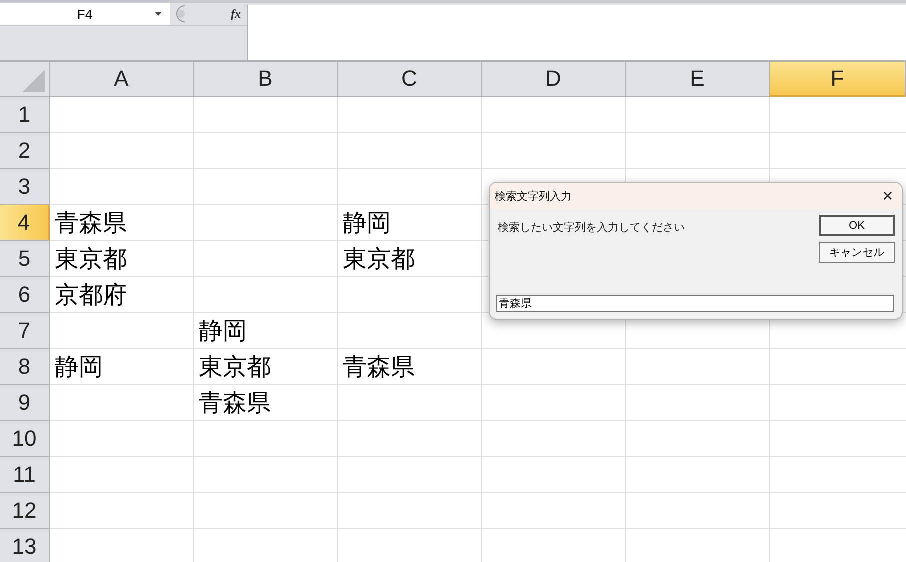  Describe the element at coordinates (838, 79) in the screenshot. I see `column-header: F` at that location.